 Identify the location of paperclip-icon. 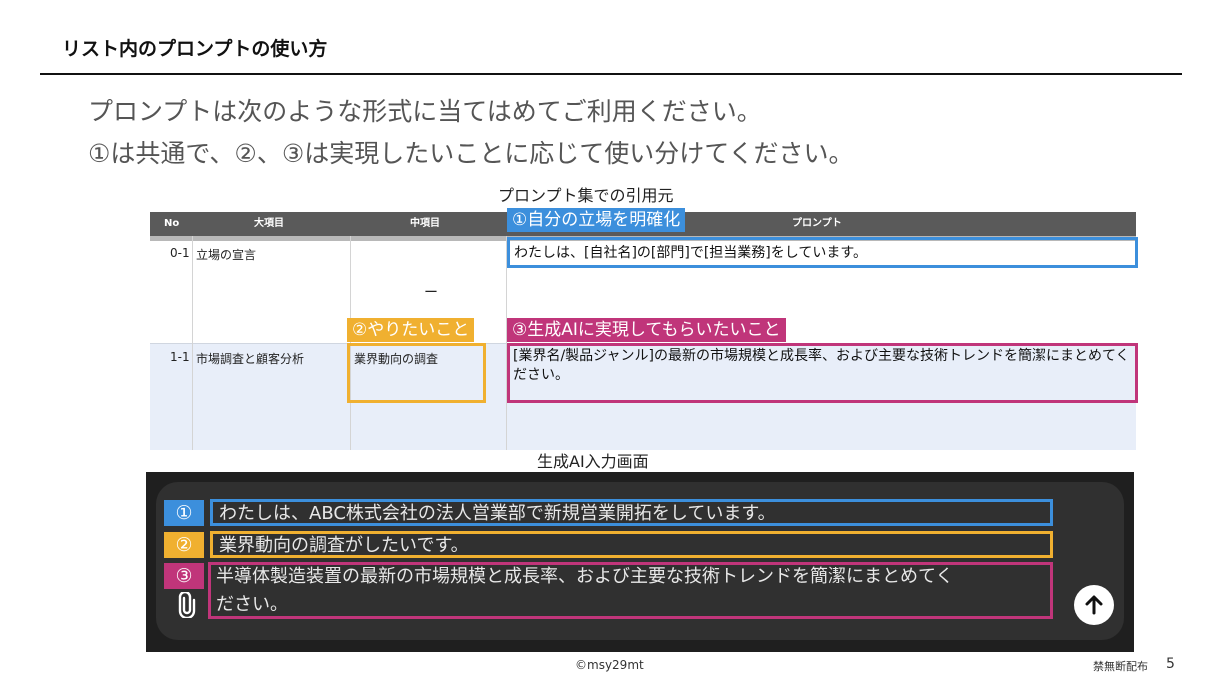
(187, 605).